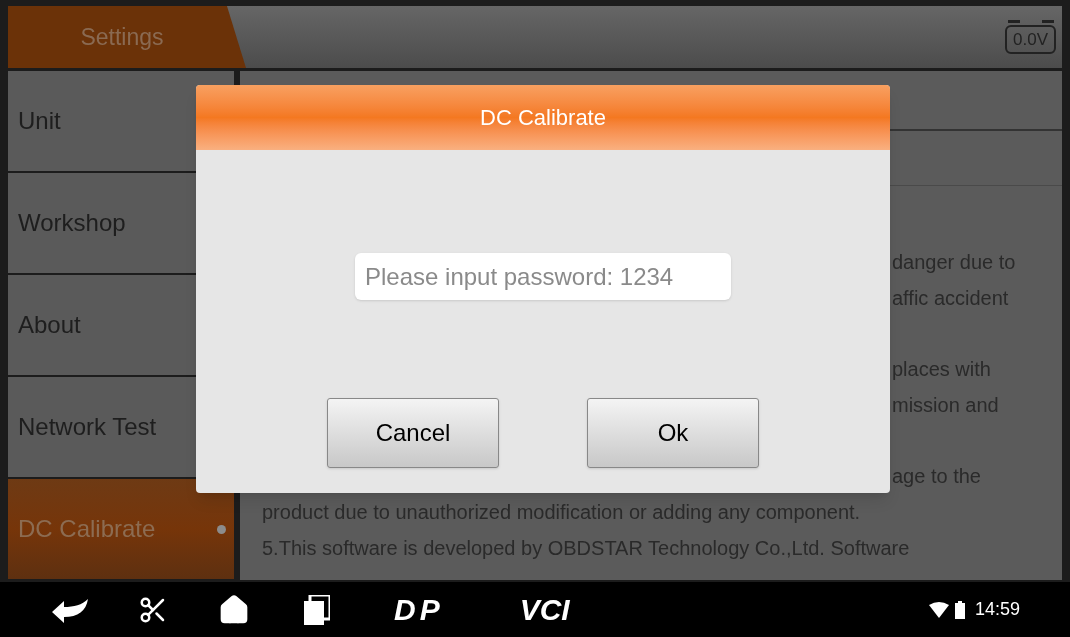  Describe the element at coordinates (673, 433) in the screenshot. I see `dialog-button: Ok` at that location.